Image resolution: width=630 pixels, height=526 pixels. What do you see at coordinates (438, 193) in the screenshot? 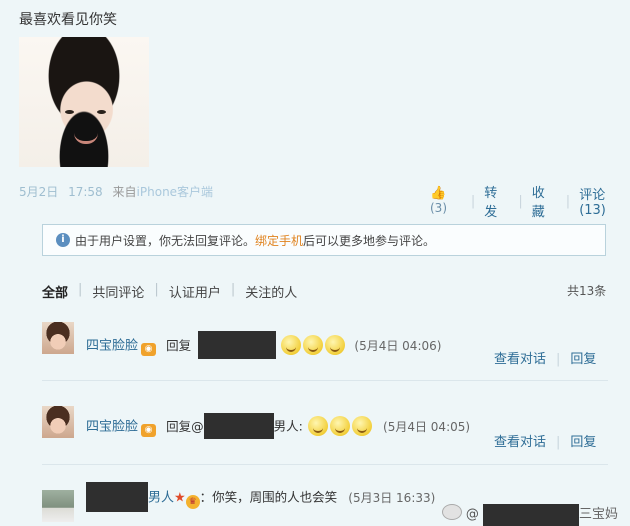
I see `thumbs-up-icon: 👍` at bounding box center [438, 193].